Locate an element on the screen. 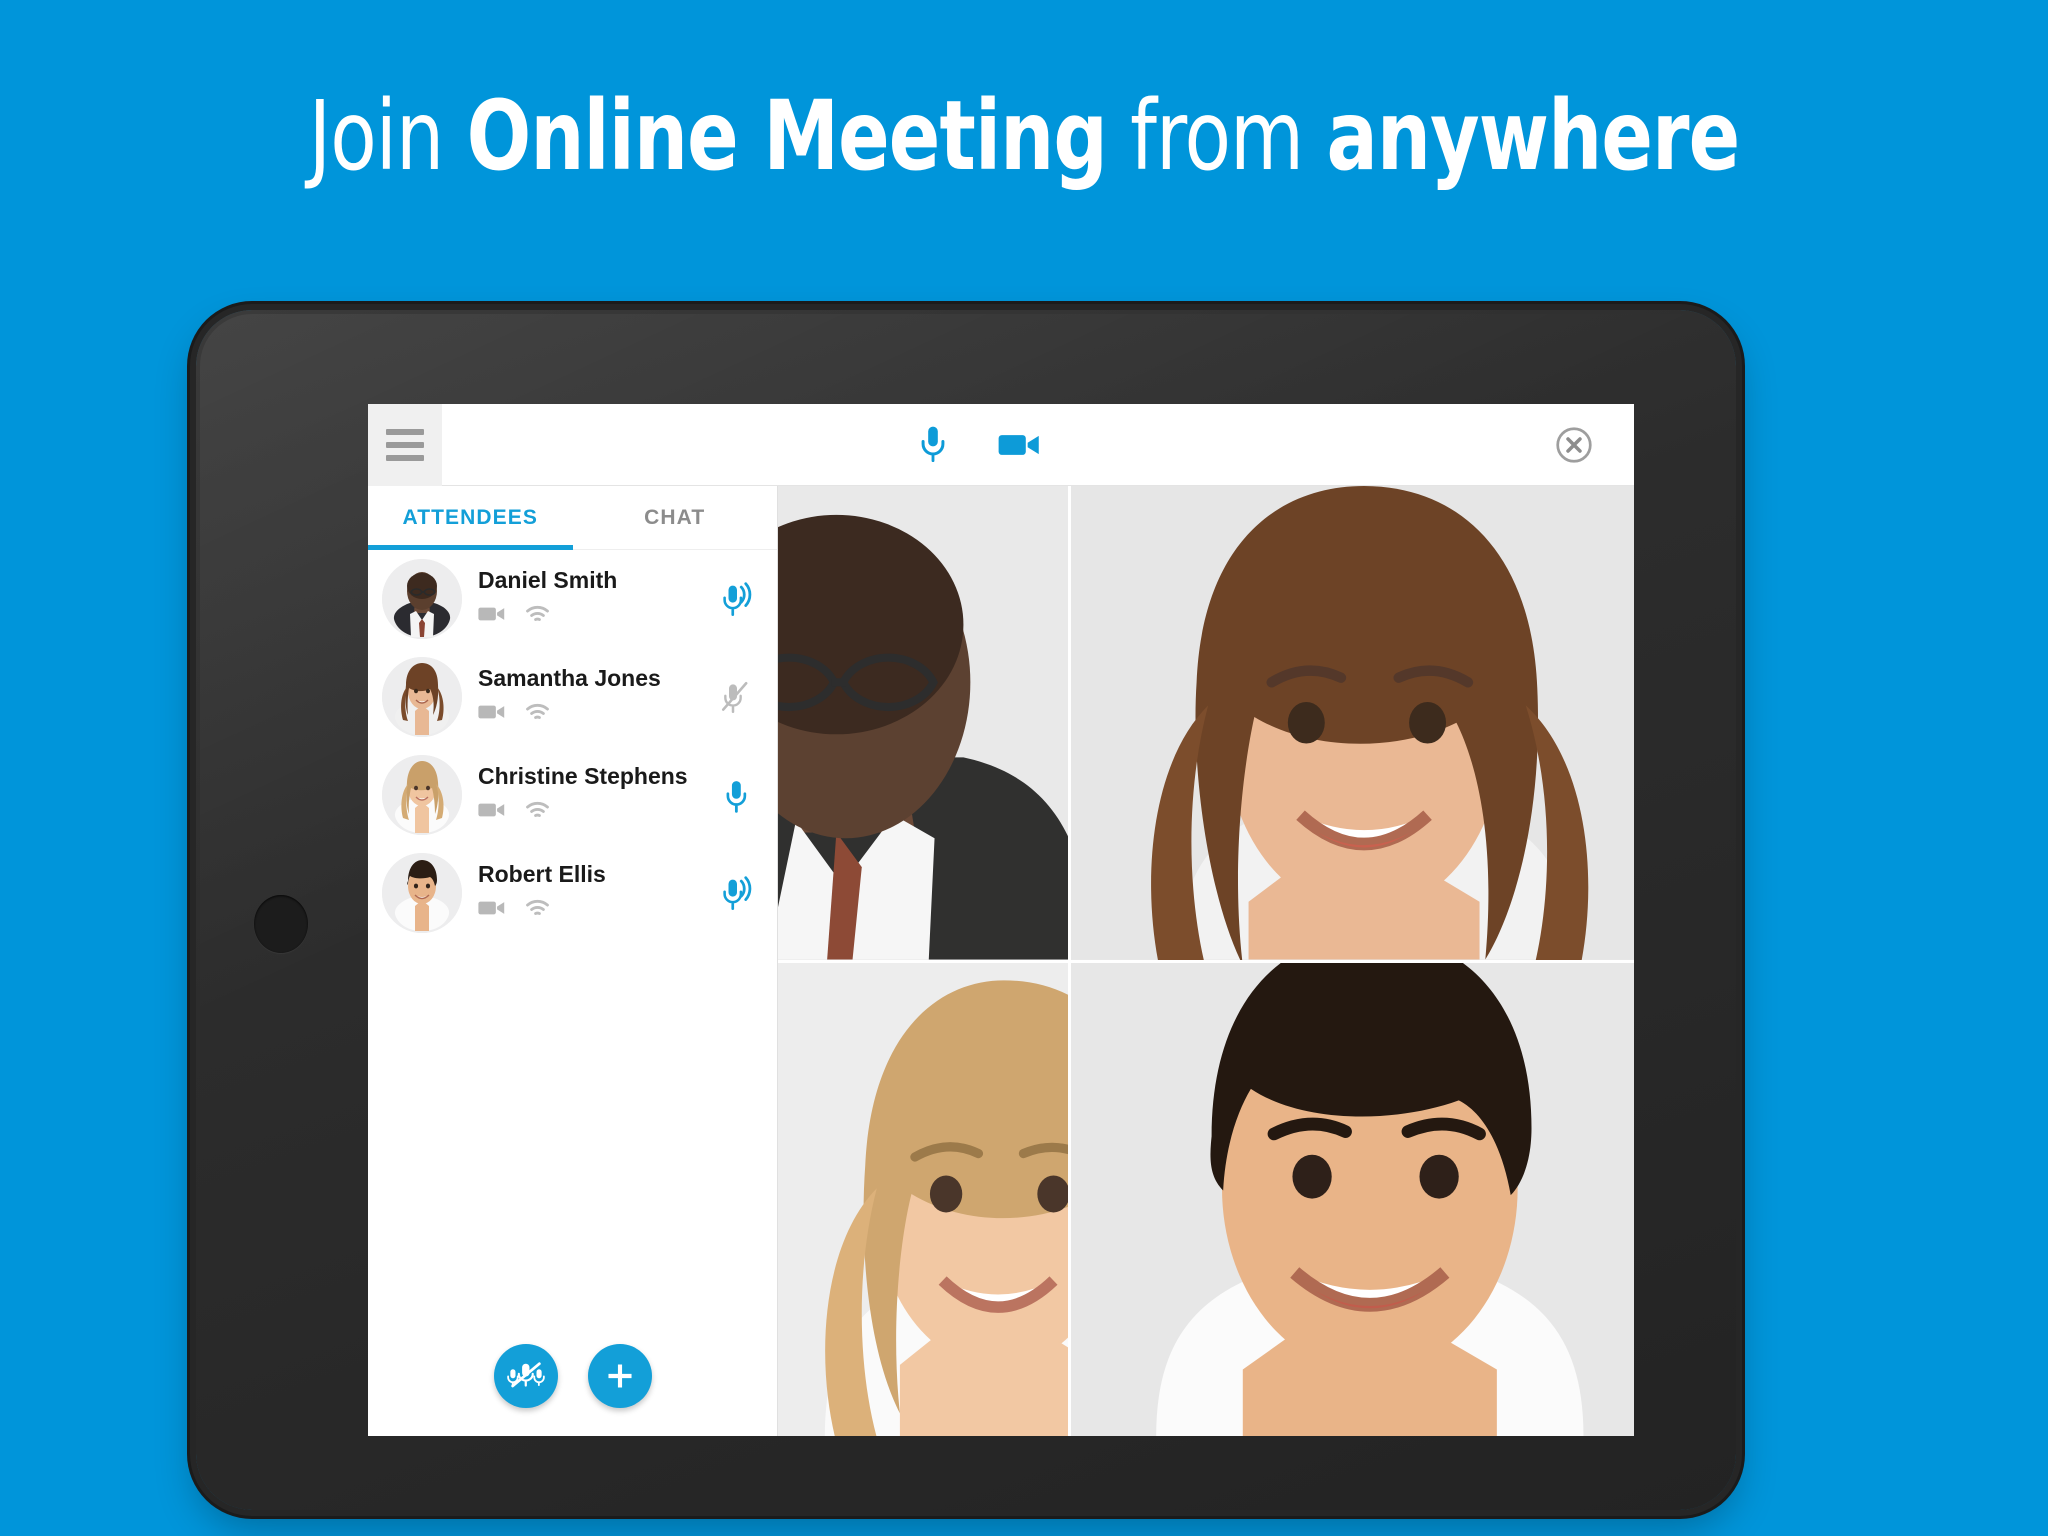 The height and width of the screenshot is (1536, 2048). headline-part-3: from is located at coordinates (1216, 136).